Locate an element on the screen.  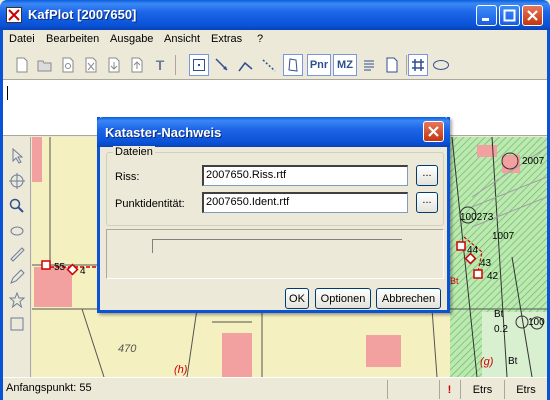
label-letter-h: (h) is located at coordinates (181, 370).